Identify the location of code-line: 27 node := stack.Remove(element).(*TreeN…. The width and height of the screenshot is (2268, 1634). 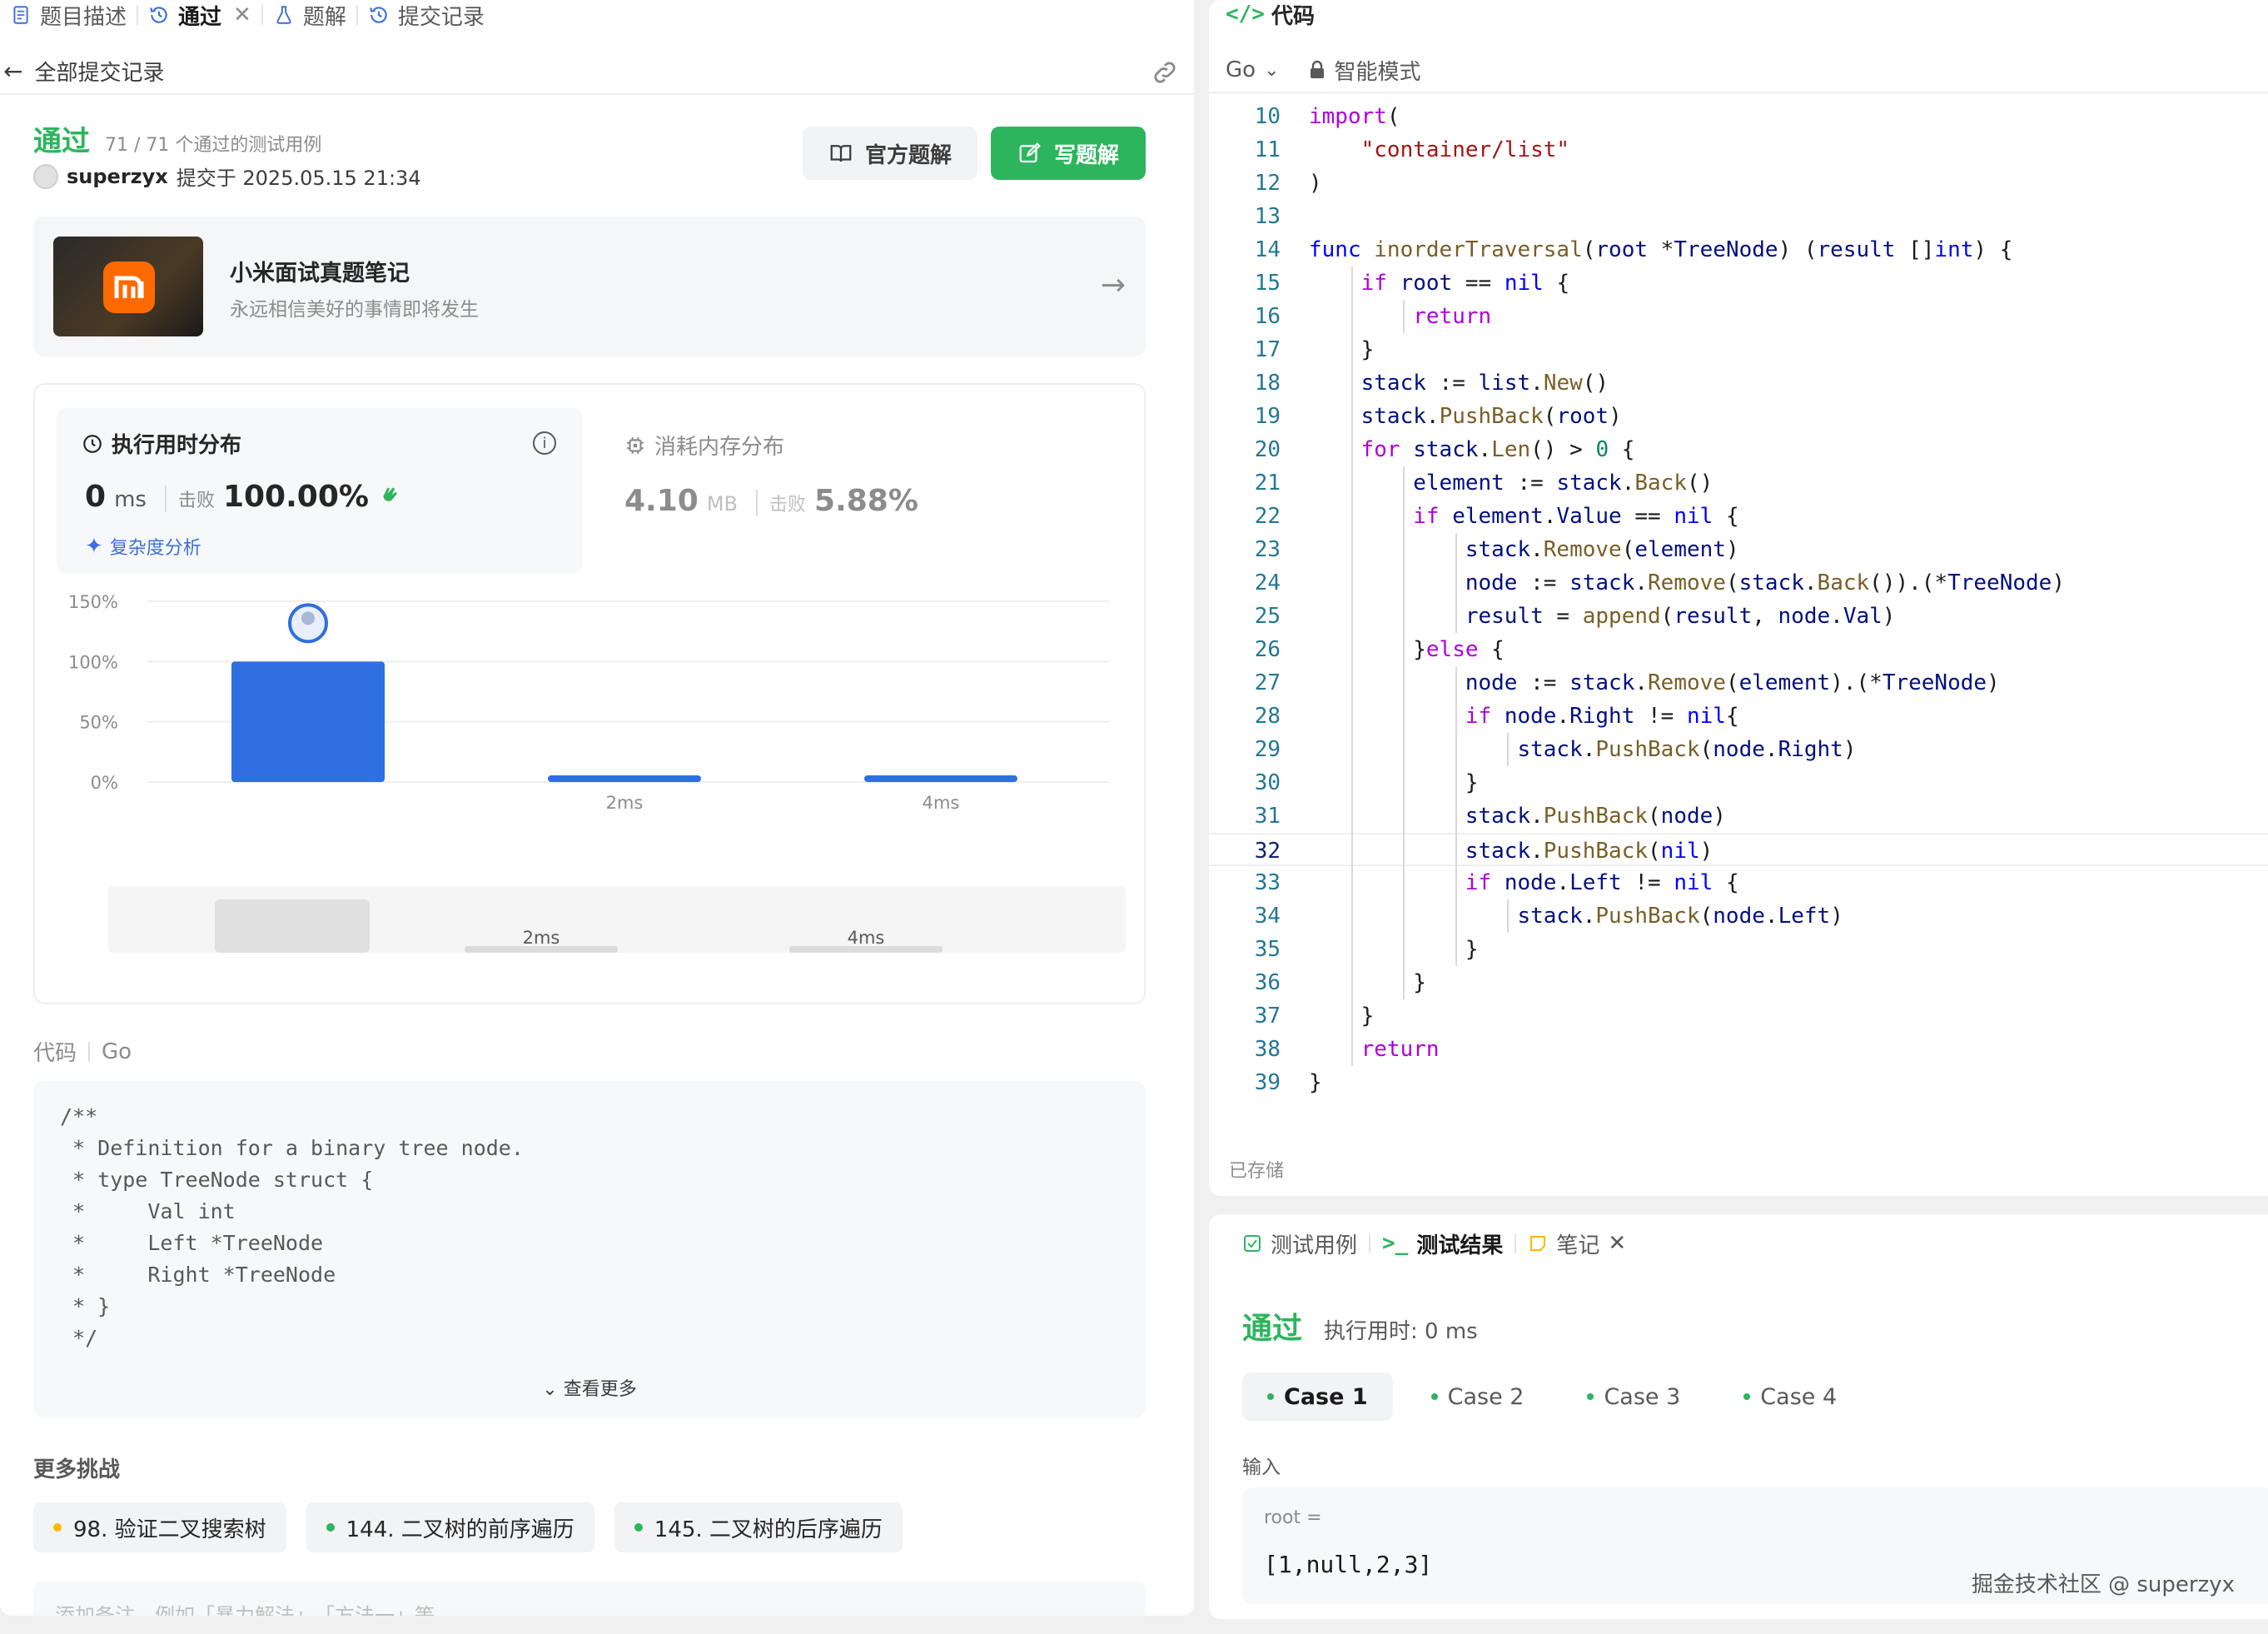
(1739, 683).